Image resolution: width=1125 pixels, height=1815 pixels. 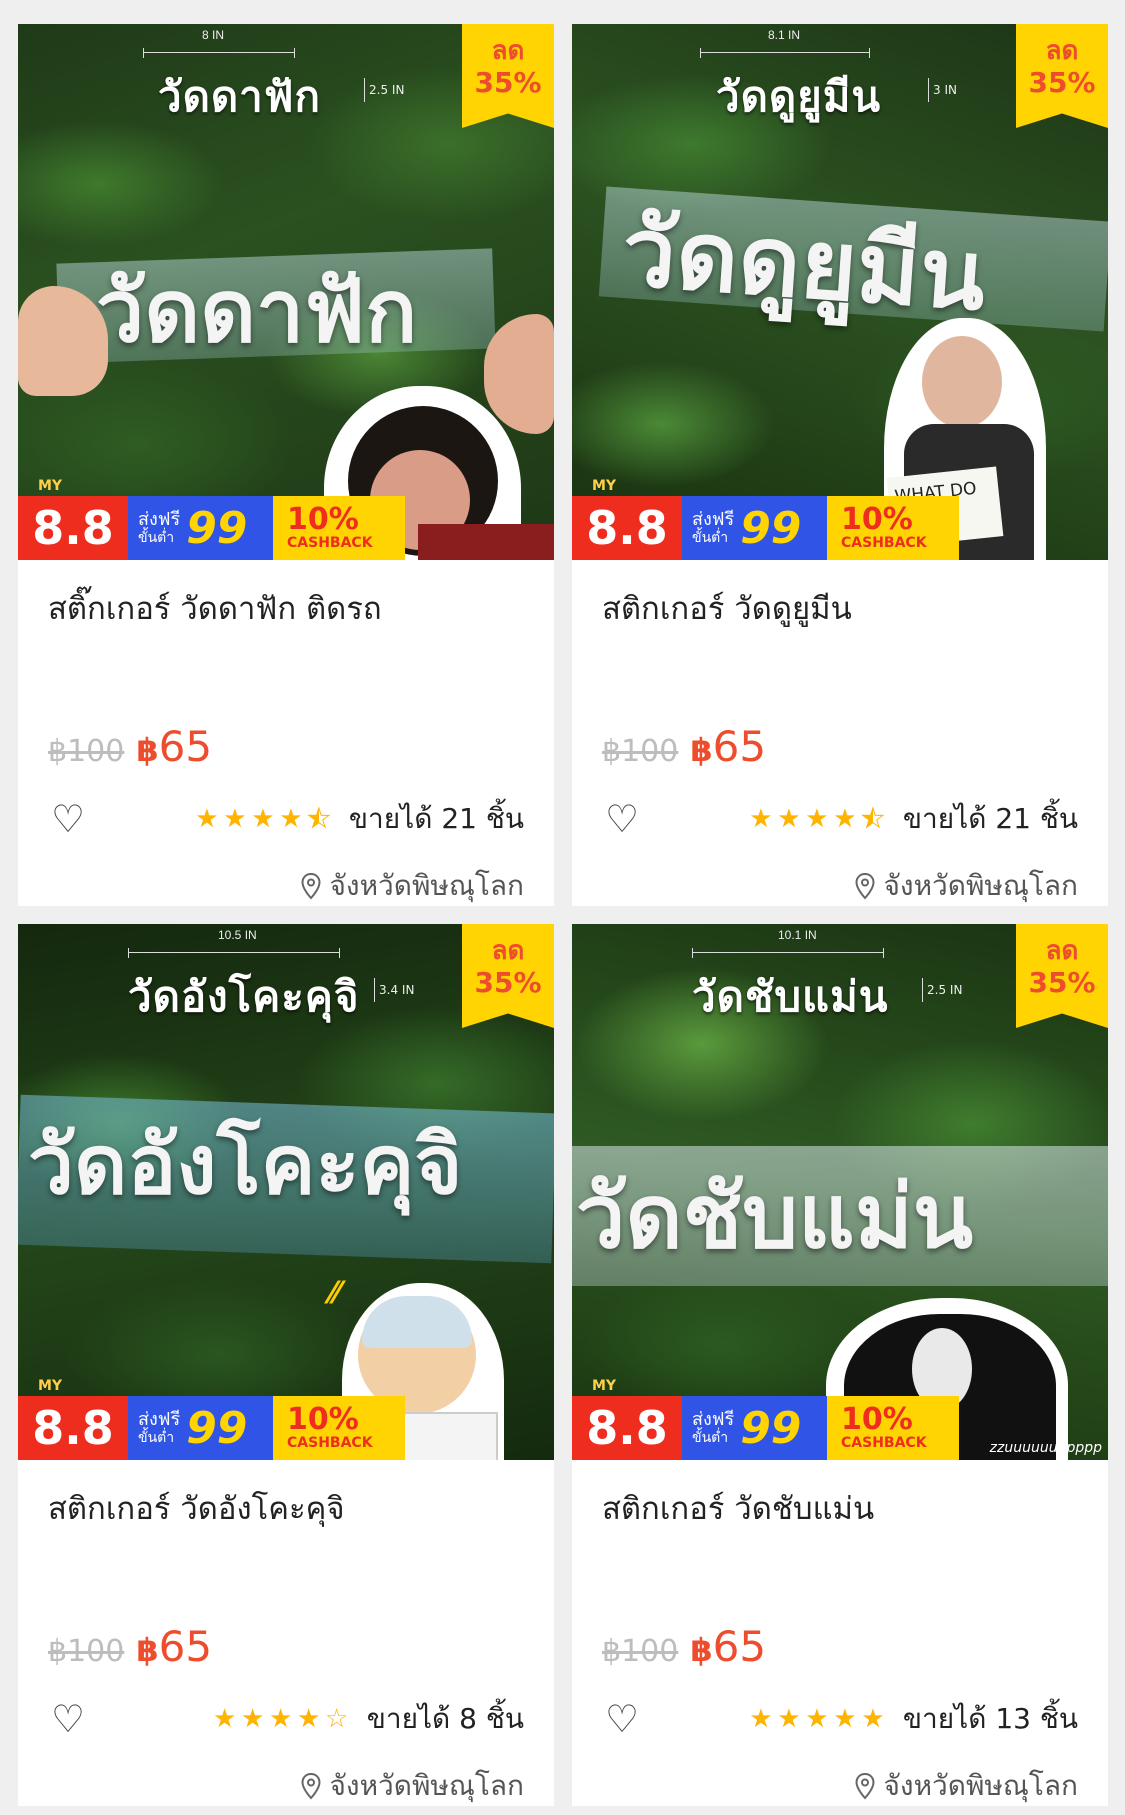 I want to click on sticker-small-title: วัดดูยูมีน, so click(x=799, y=96).